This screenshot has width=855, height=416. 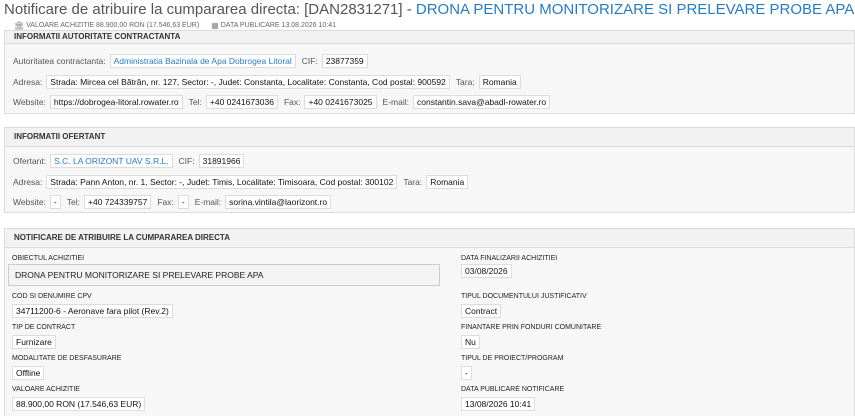 What do you see at coordinates (67, 358) in the screenshot?
I see `mode-label: MODALITATE DE DESFASURARE` at bounding box center [67, 358].